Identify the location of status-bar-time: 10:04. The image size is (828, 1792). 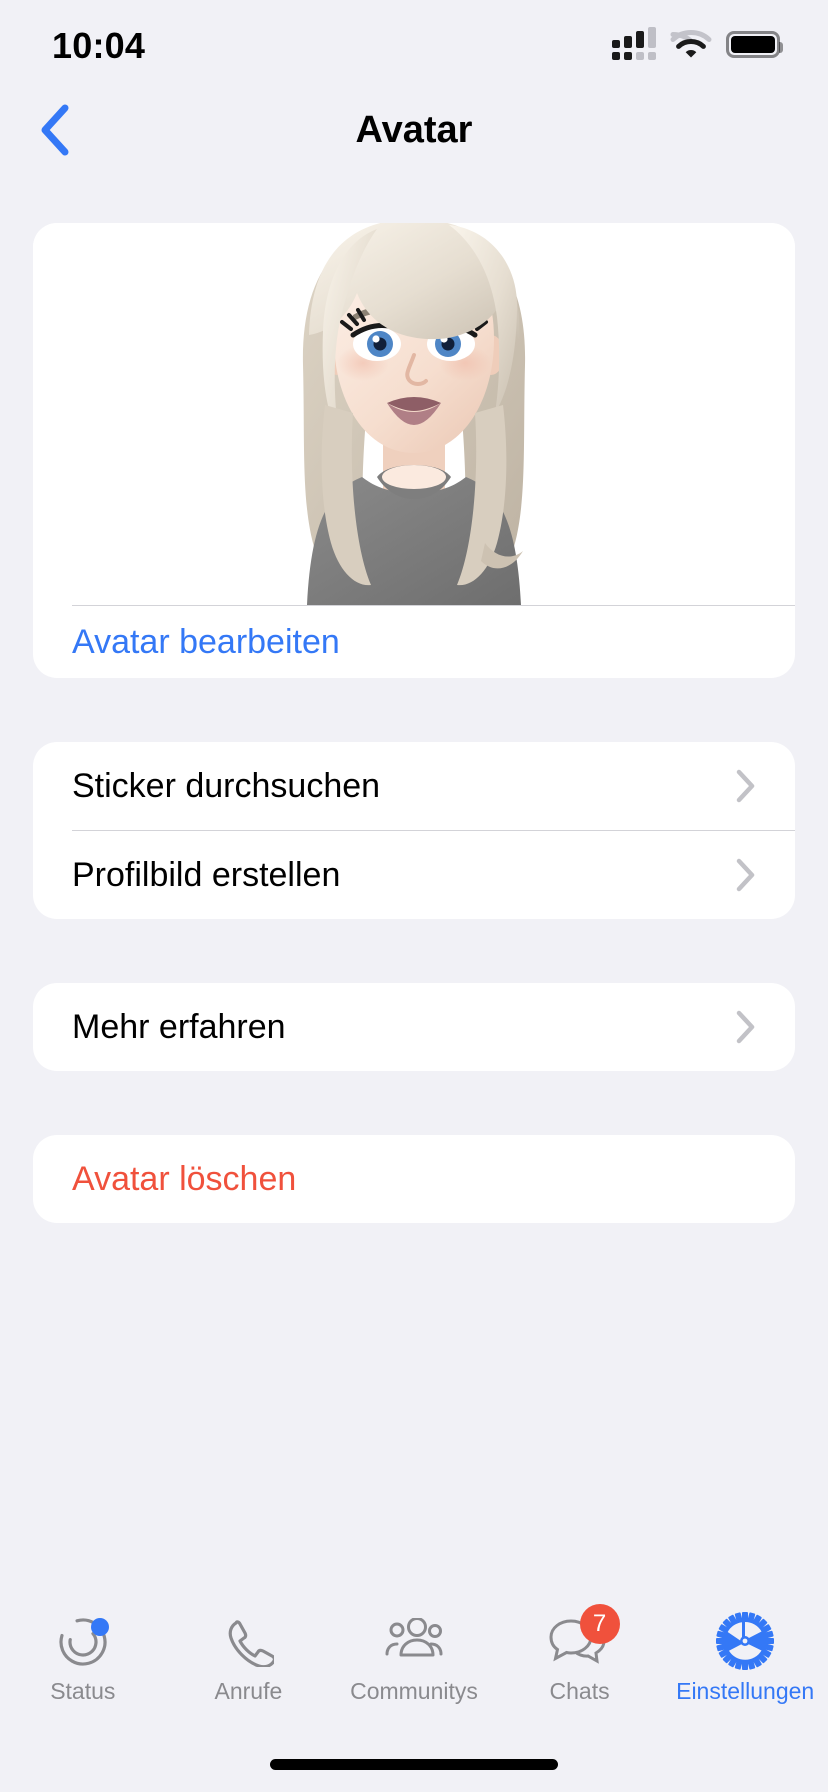
(99, 45).